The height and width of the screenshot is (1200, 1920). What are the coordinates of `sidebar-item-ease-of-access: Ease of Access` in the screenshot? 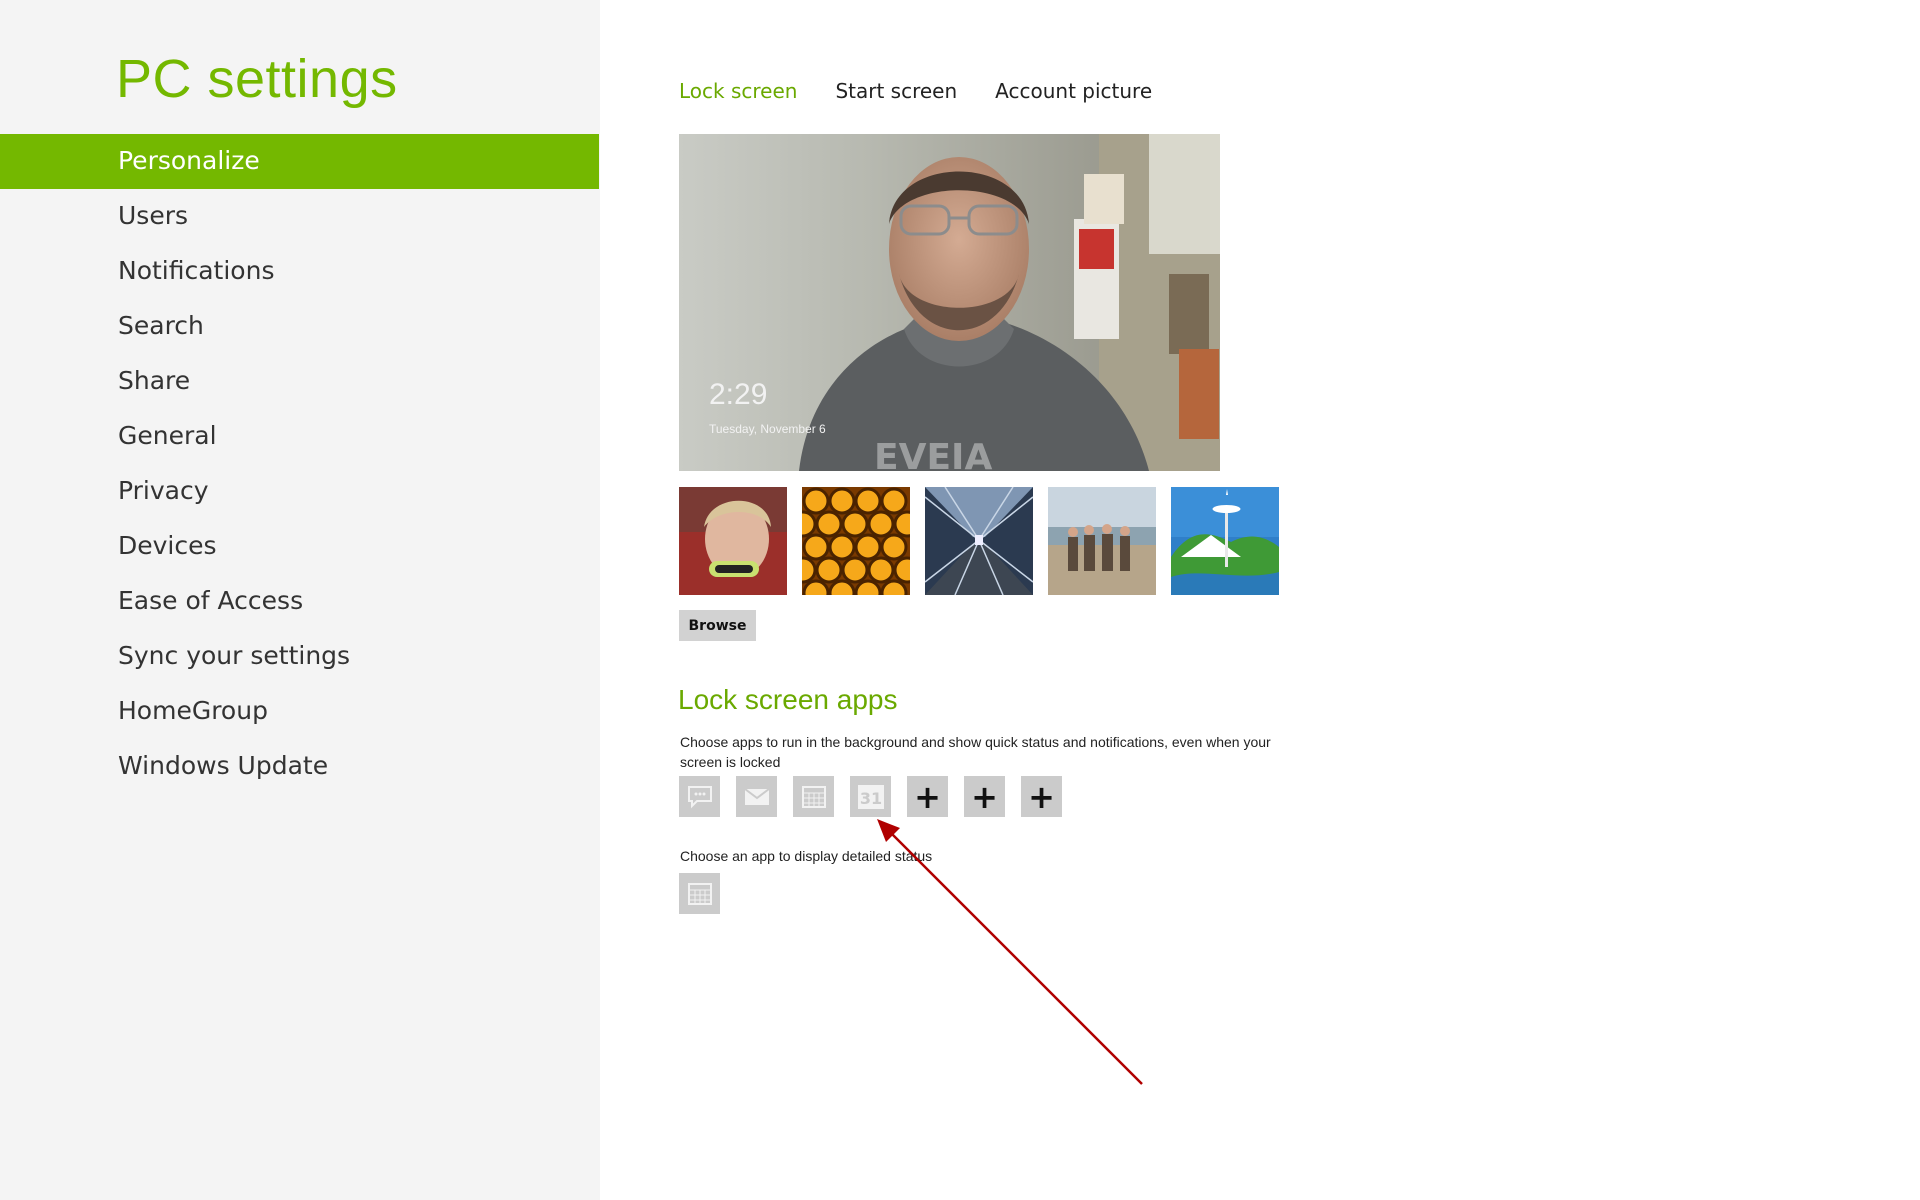 It's located at (299, 601).